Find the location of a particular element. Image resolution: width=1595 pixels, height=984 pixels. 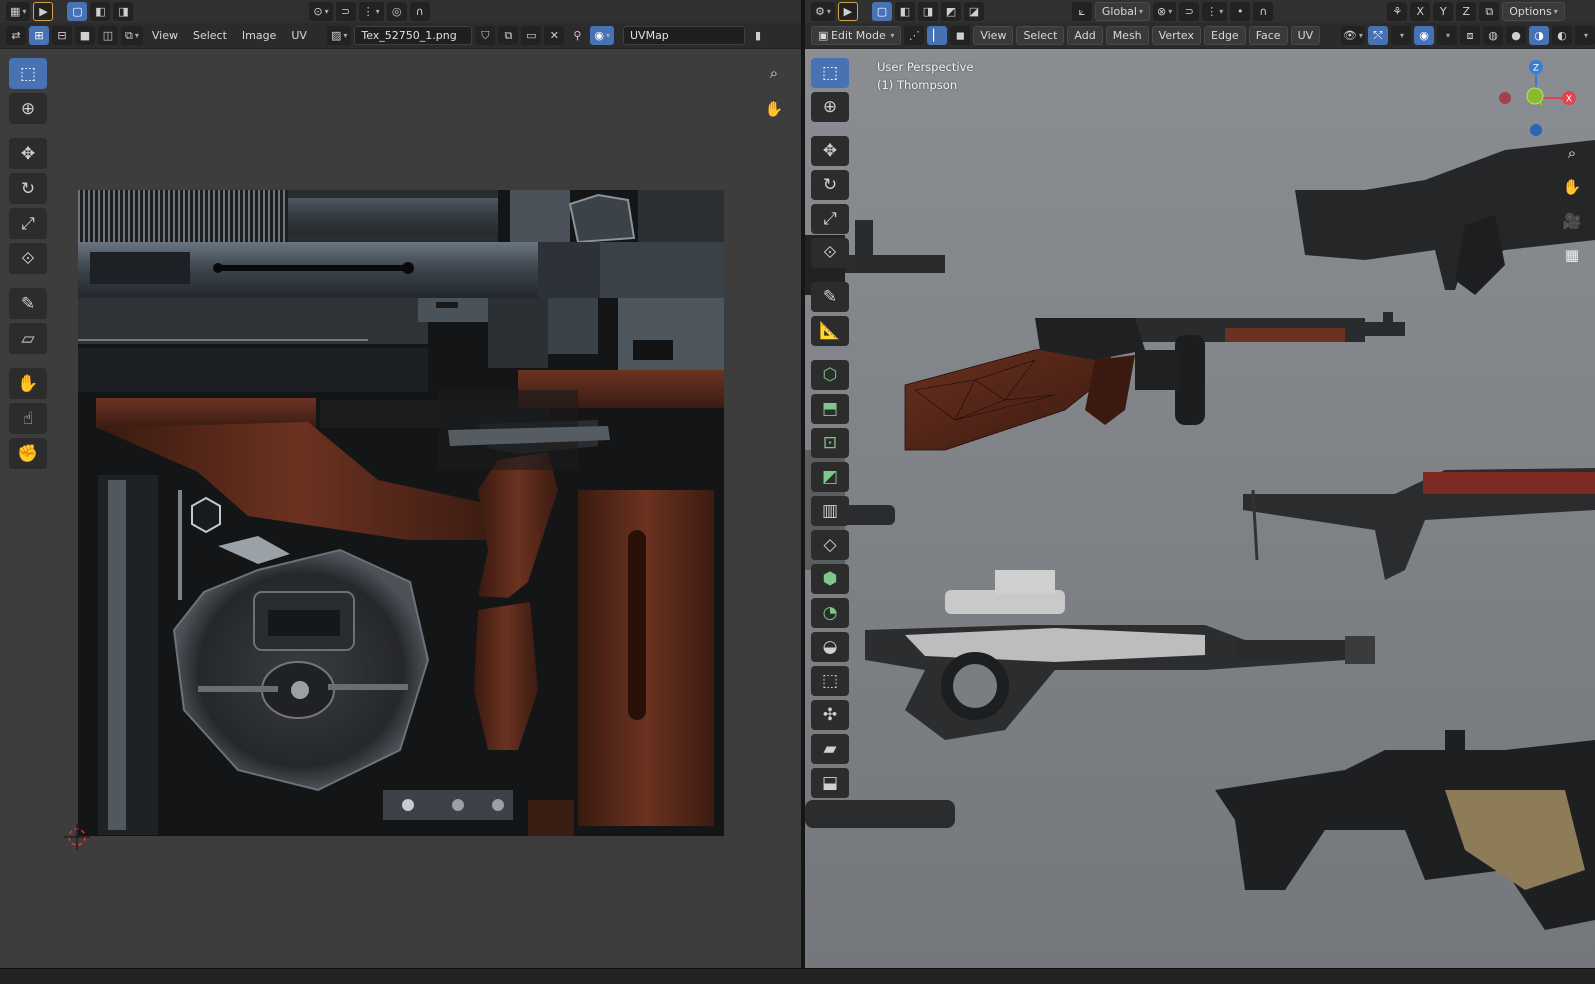

mp40-right is located at coordinates (1419, 524).